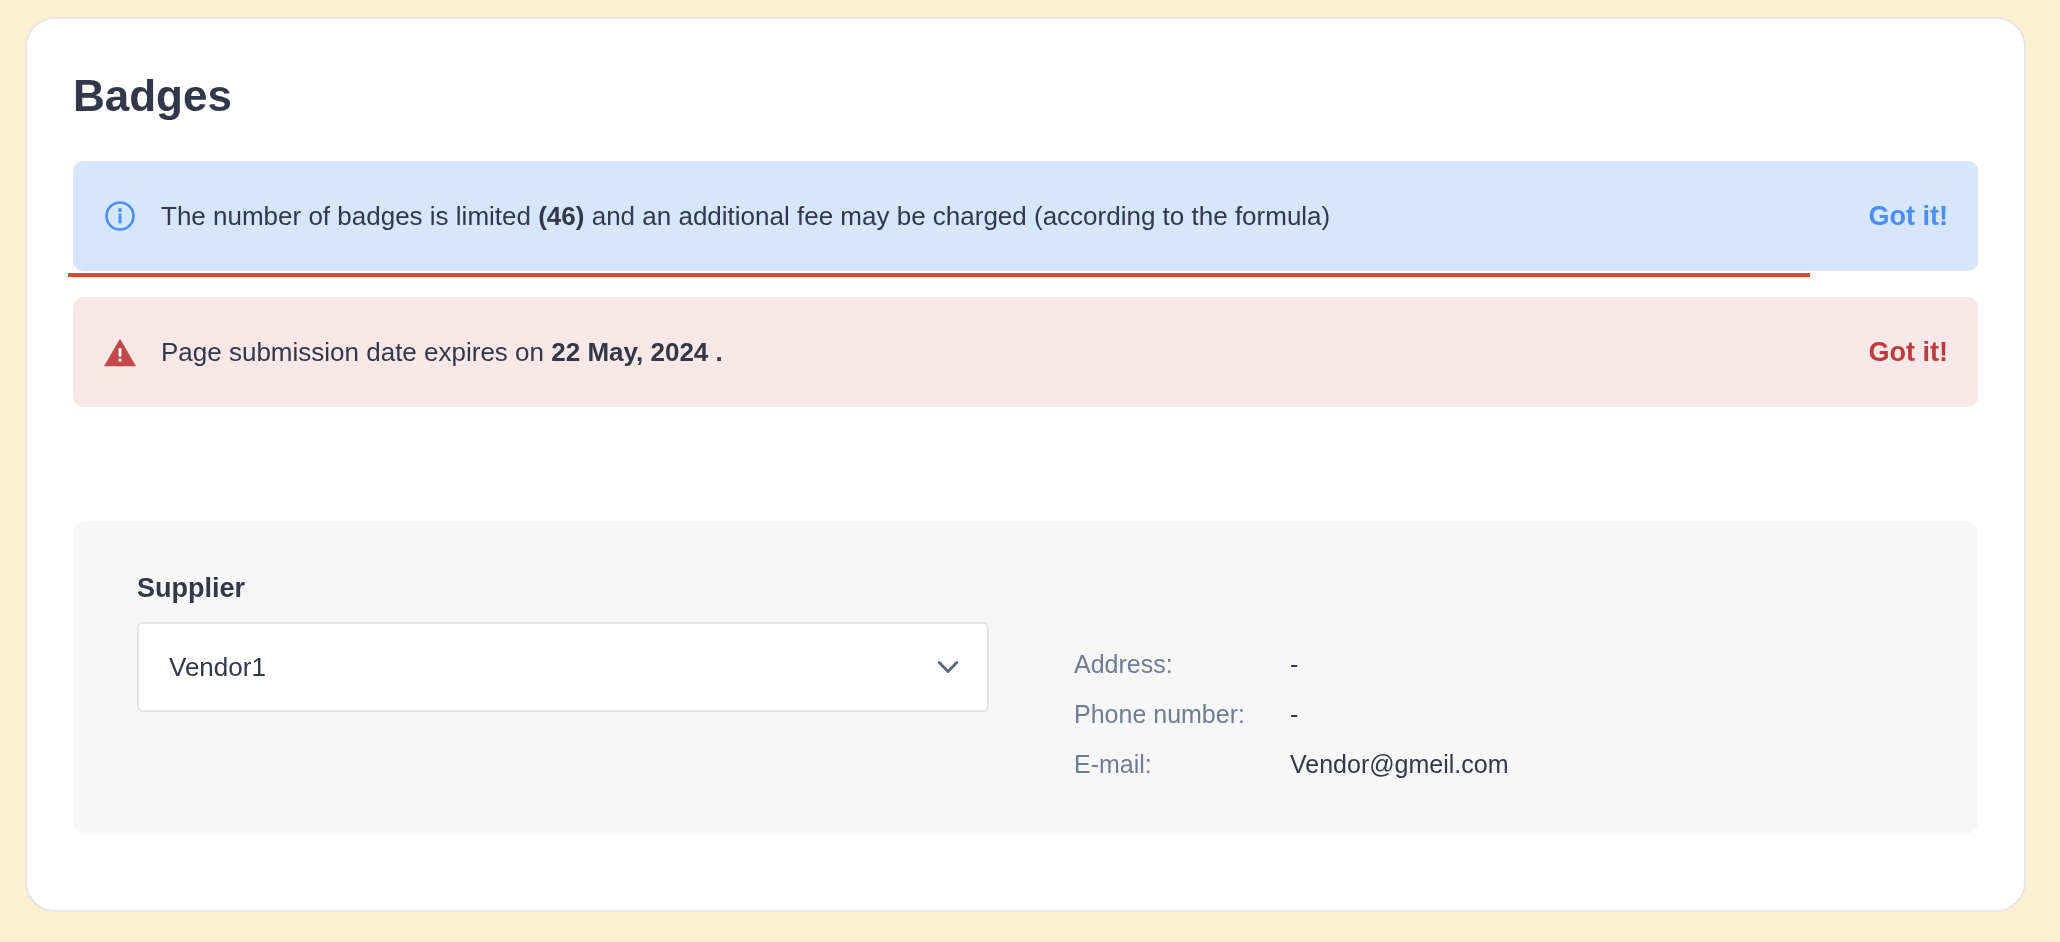 This screenshot has height=942, width=2060. Describe the element at coordinates (120, 216) in the screenshot. I see `info-icon` at that location.